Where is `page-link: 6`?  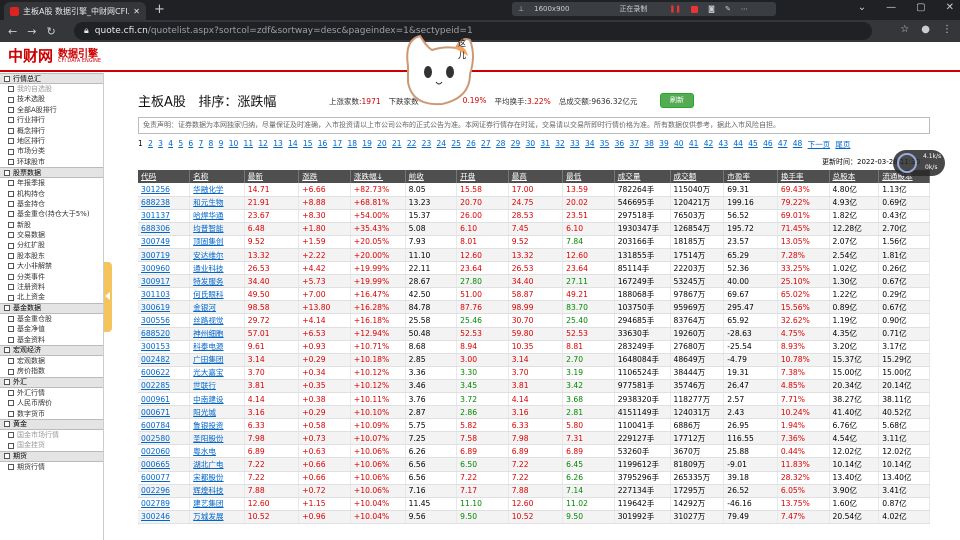 page-link: 6 is located at coordinates (190, 144).